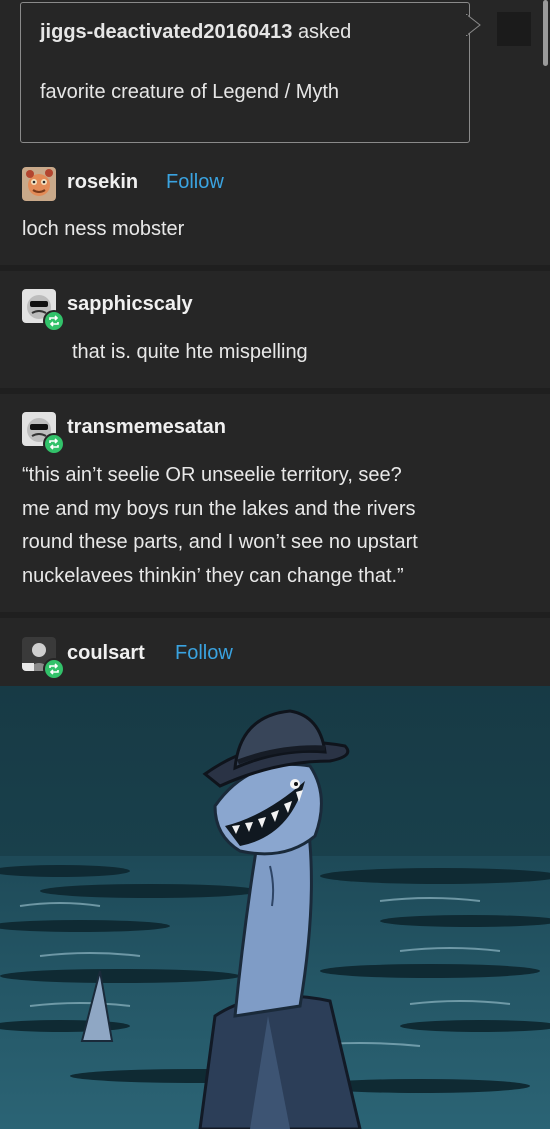  Describe the element at coordinates (190, 352) in the screenshot. I see `post-text: that is. quite hte mispelling` at that location.